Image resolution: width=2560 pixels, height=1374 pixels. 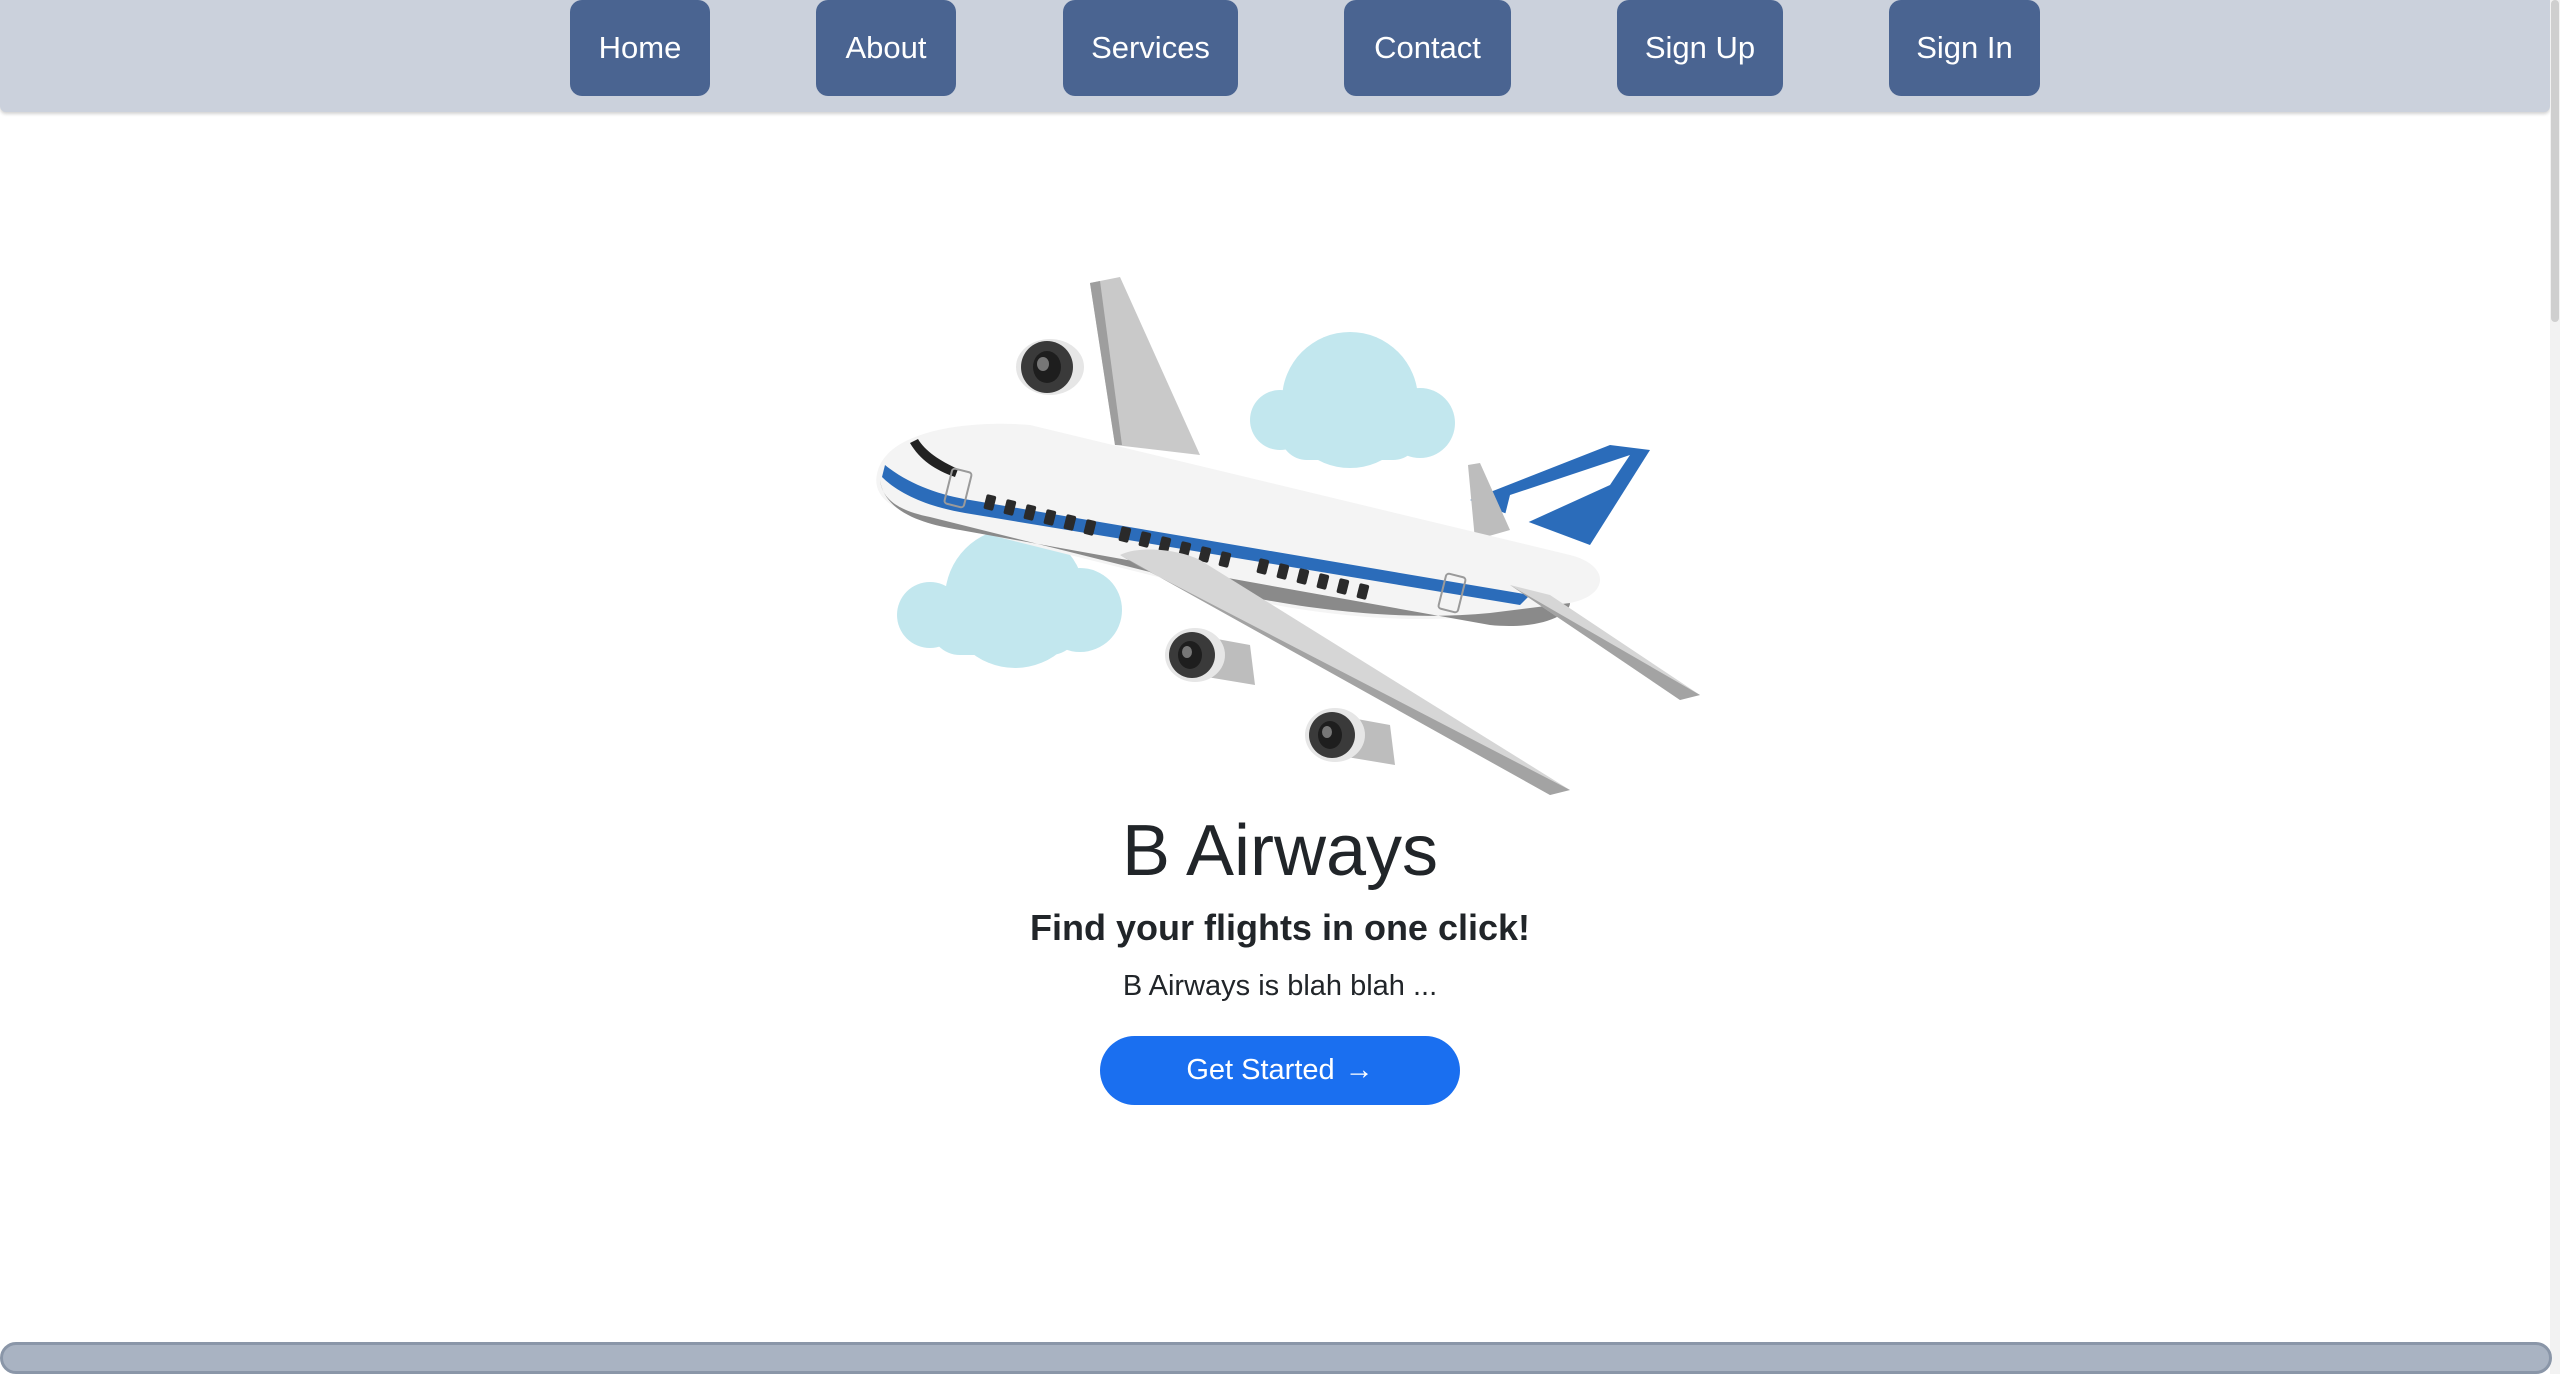 I want to click on get-started-button: Get Started →, so click(x=1280, y=1070).